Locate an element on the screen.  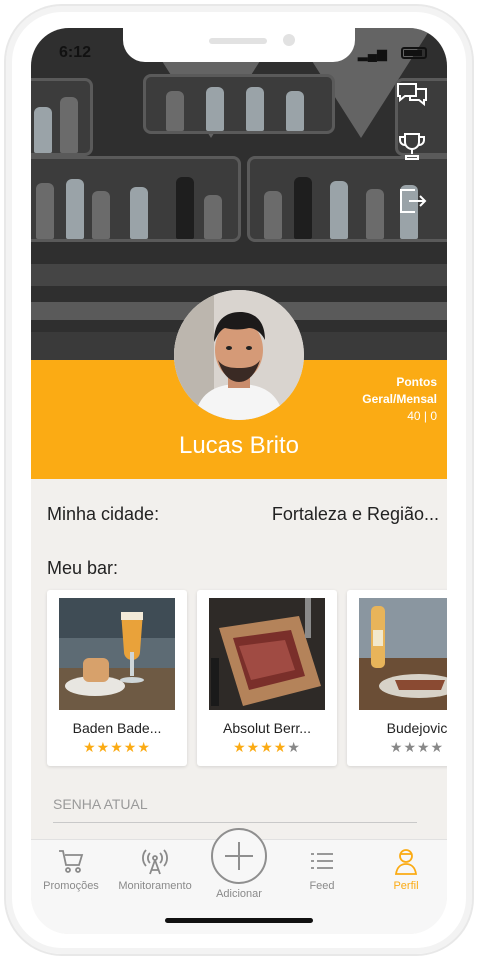
points-summary: Pontos Geral/Mensal 40 | 0 is located at coordinates (399, 399).